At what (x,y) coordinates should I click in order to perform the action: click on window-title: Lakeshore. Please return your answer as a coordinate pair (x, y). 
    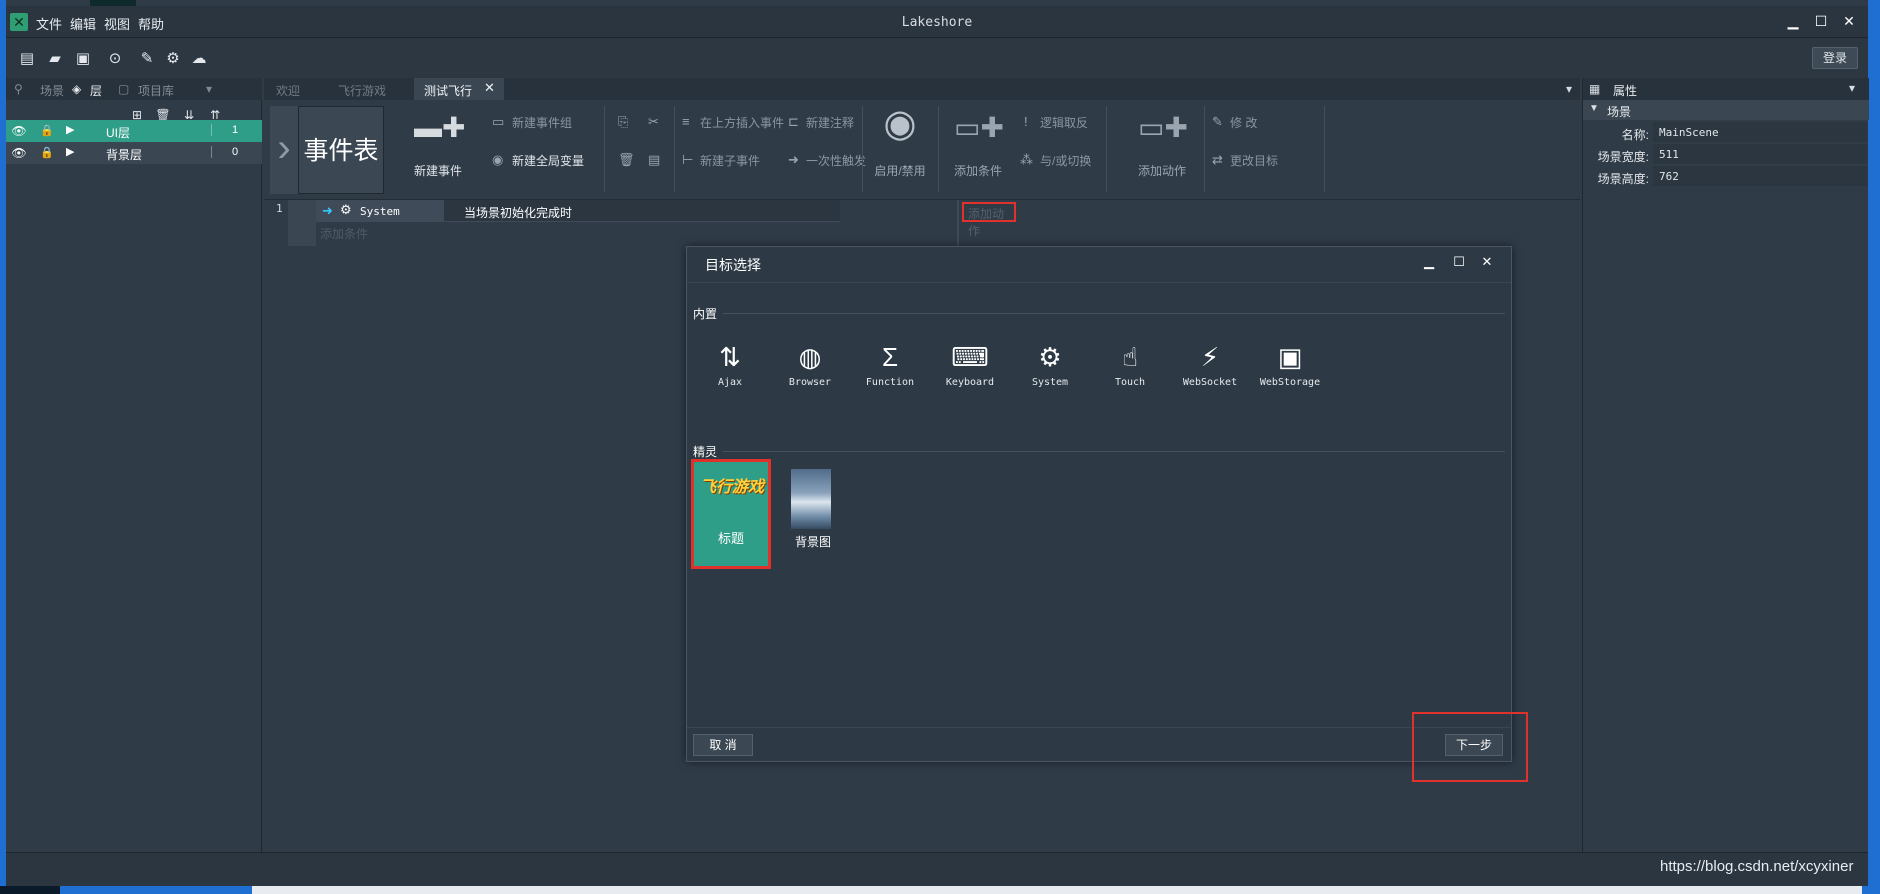
    Looking at the image, I should click on (937, 22).